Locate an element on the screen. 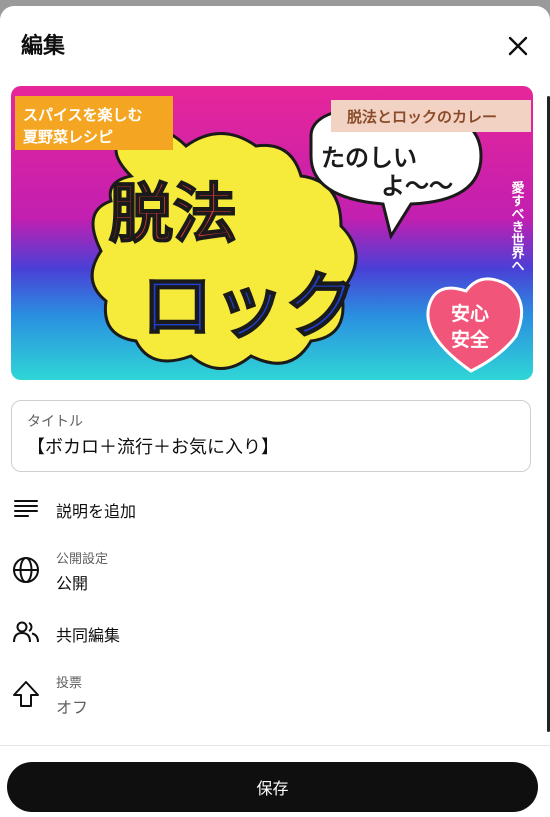  voting-value: オフ is located at coordinates (72, 707).